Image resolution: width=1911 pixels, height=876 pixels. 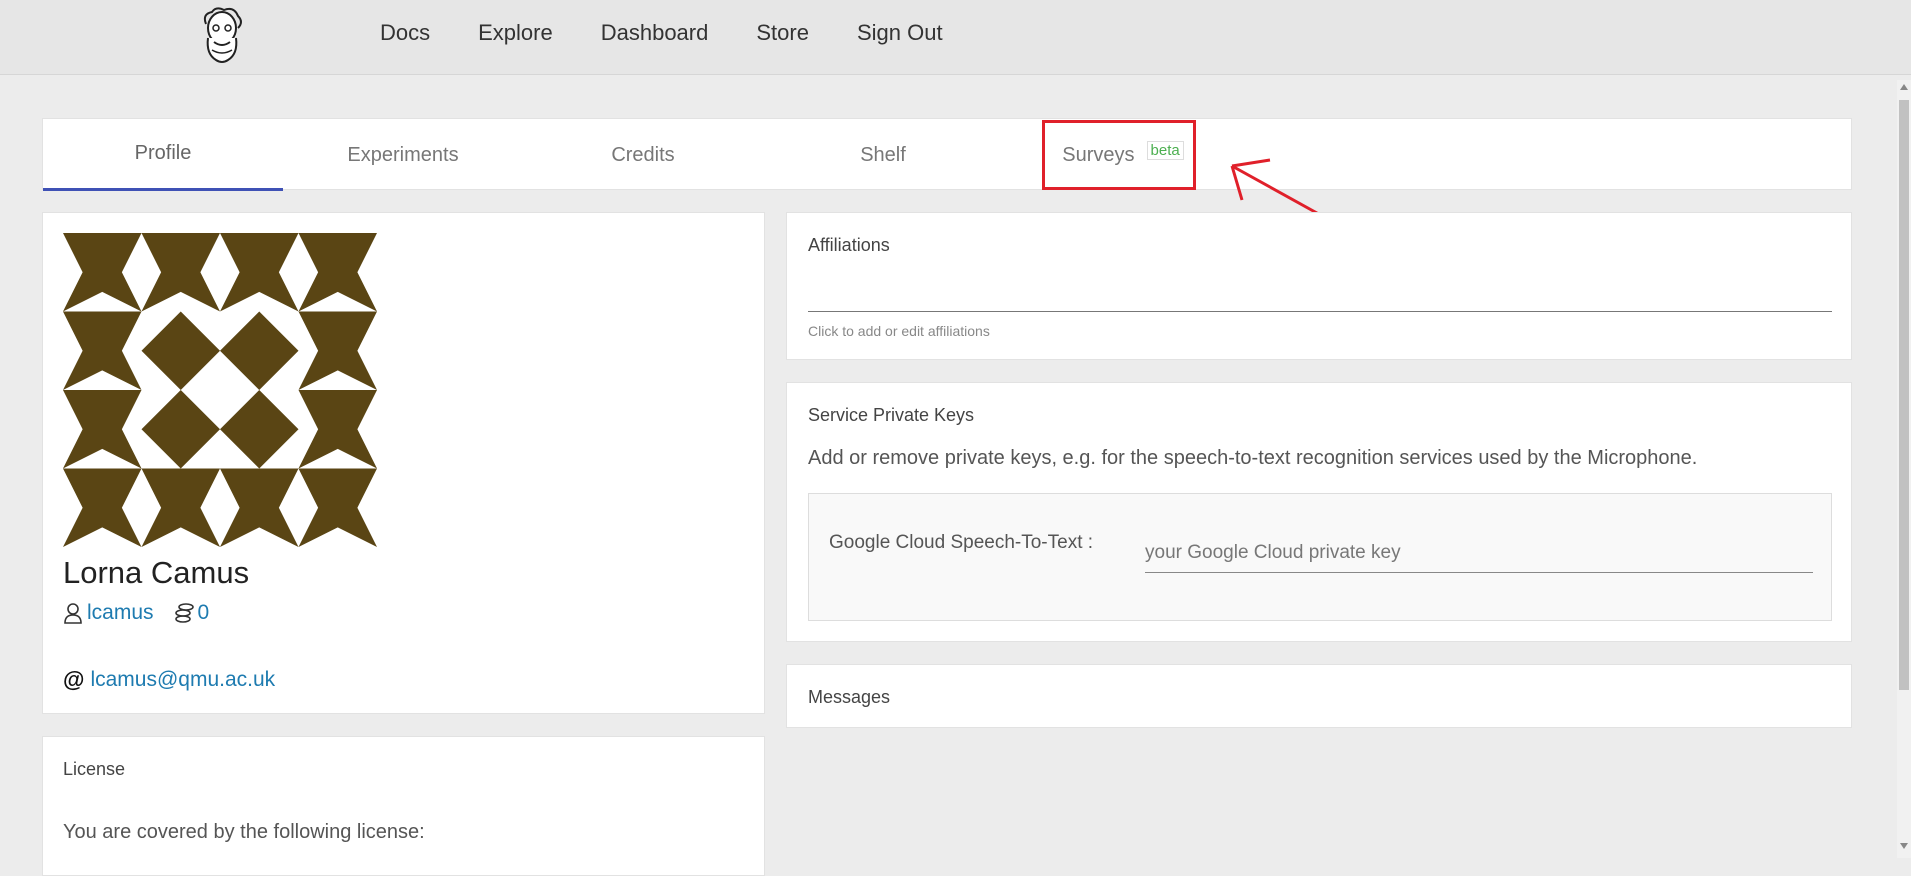 What do you see at coordinates (1904, 846) in the screenshot?
I see `scroll-down-arrow-icon` at bounding box center [1904, 846].